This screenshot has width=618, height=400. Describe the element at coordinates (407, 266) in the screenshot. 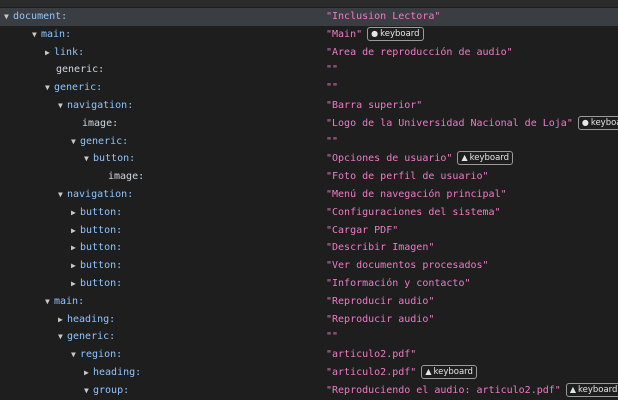

I see `tree-node-value: "Ver documentos procesados"` at that location.